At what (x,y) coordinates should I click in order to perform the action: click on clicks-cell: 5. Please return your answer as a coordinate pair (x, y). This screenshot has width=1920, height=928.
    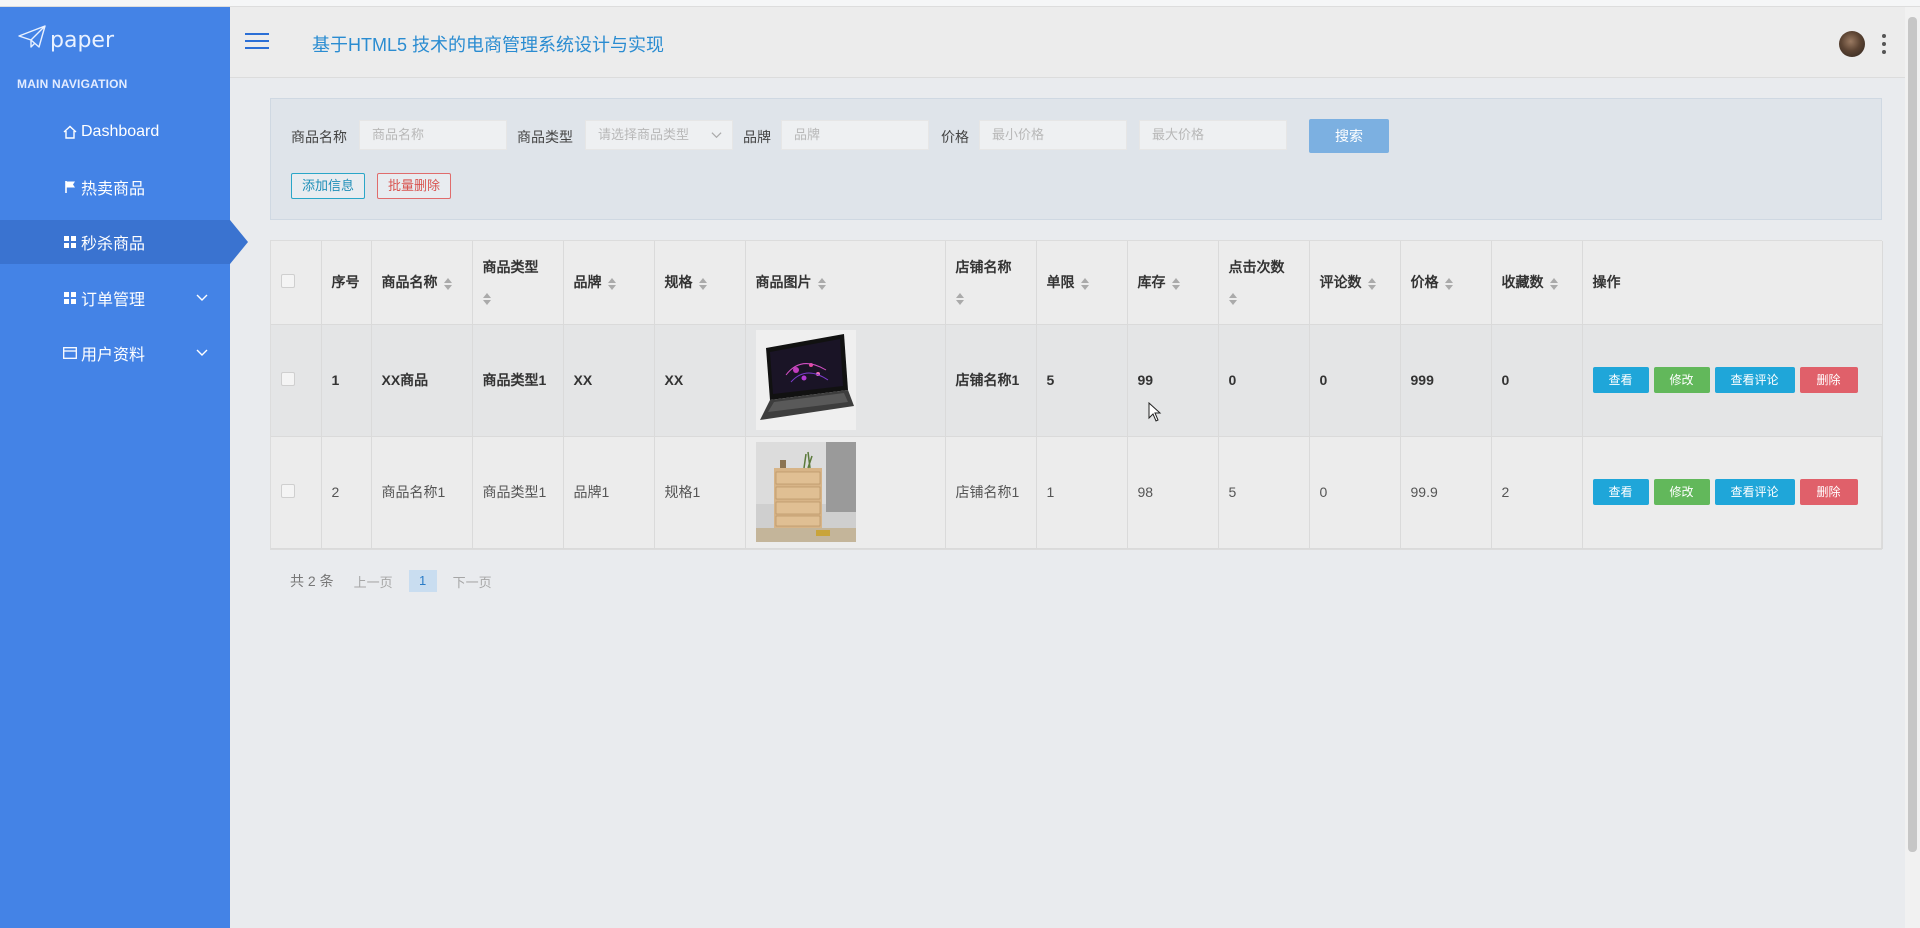
    Looking at the image, I should click on (1264, 492).